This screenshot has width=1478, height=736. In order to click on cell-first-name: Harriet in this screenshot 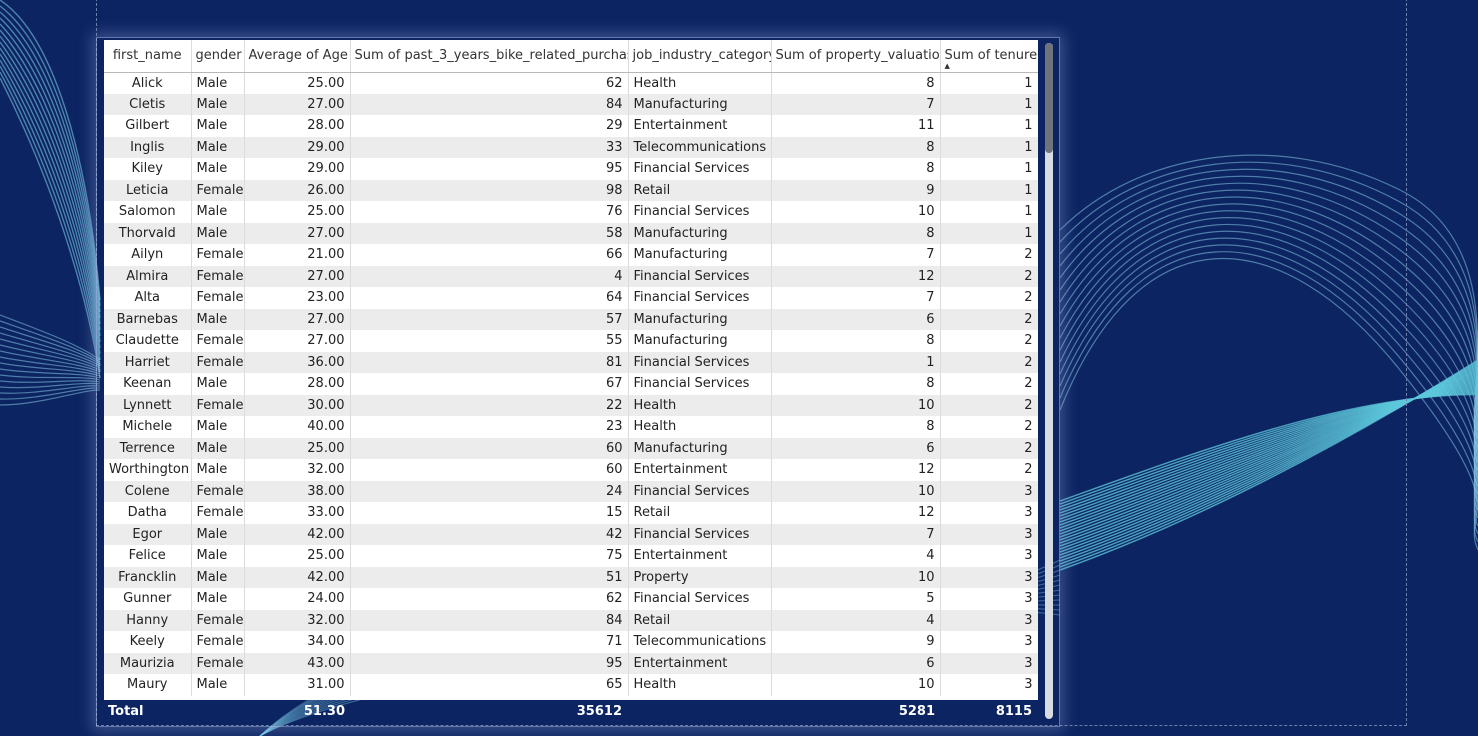, I will do `click(148, 362)`.